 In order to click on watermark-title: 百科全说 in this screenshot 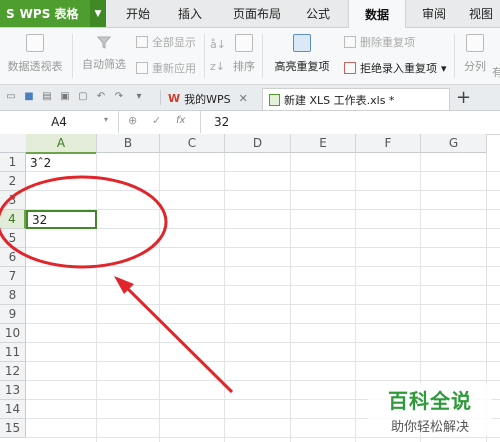, I will do `click(430, 401)`.